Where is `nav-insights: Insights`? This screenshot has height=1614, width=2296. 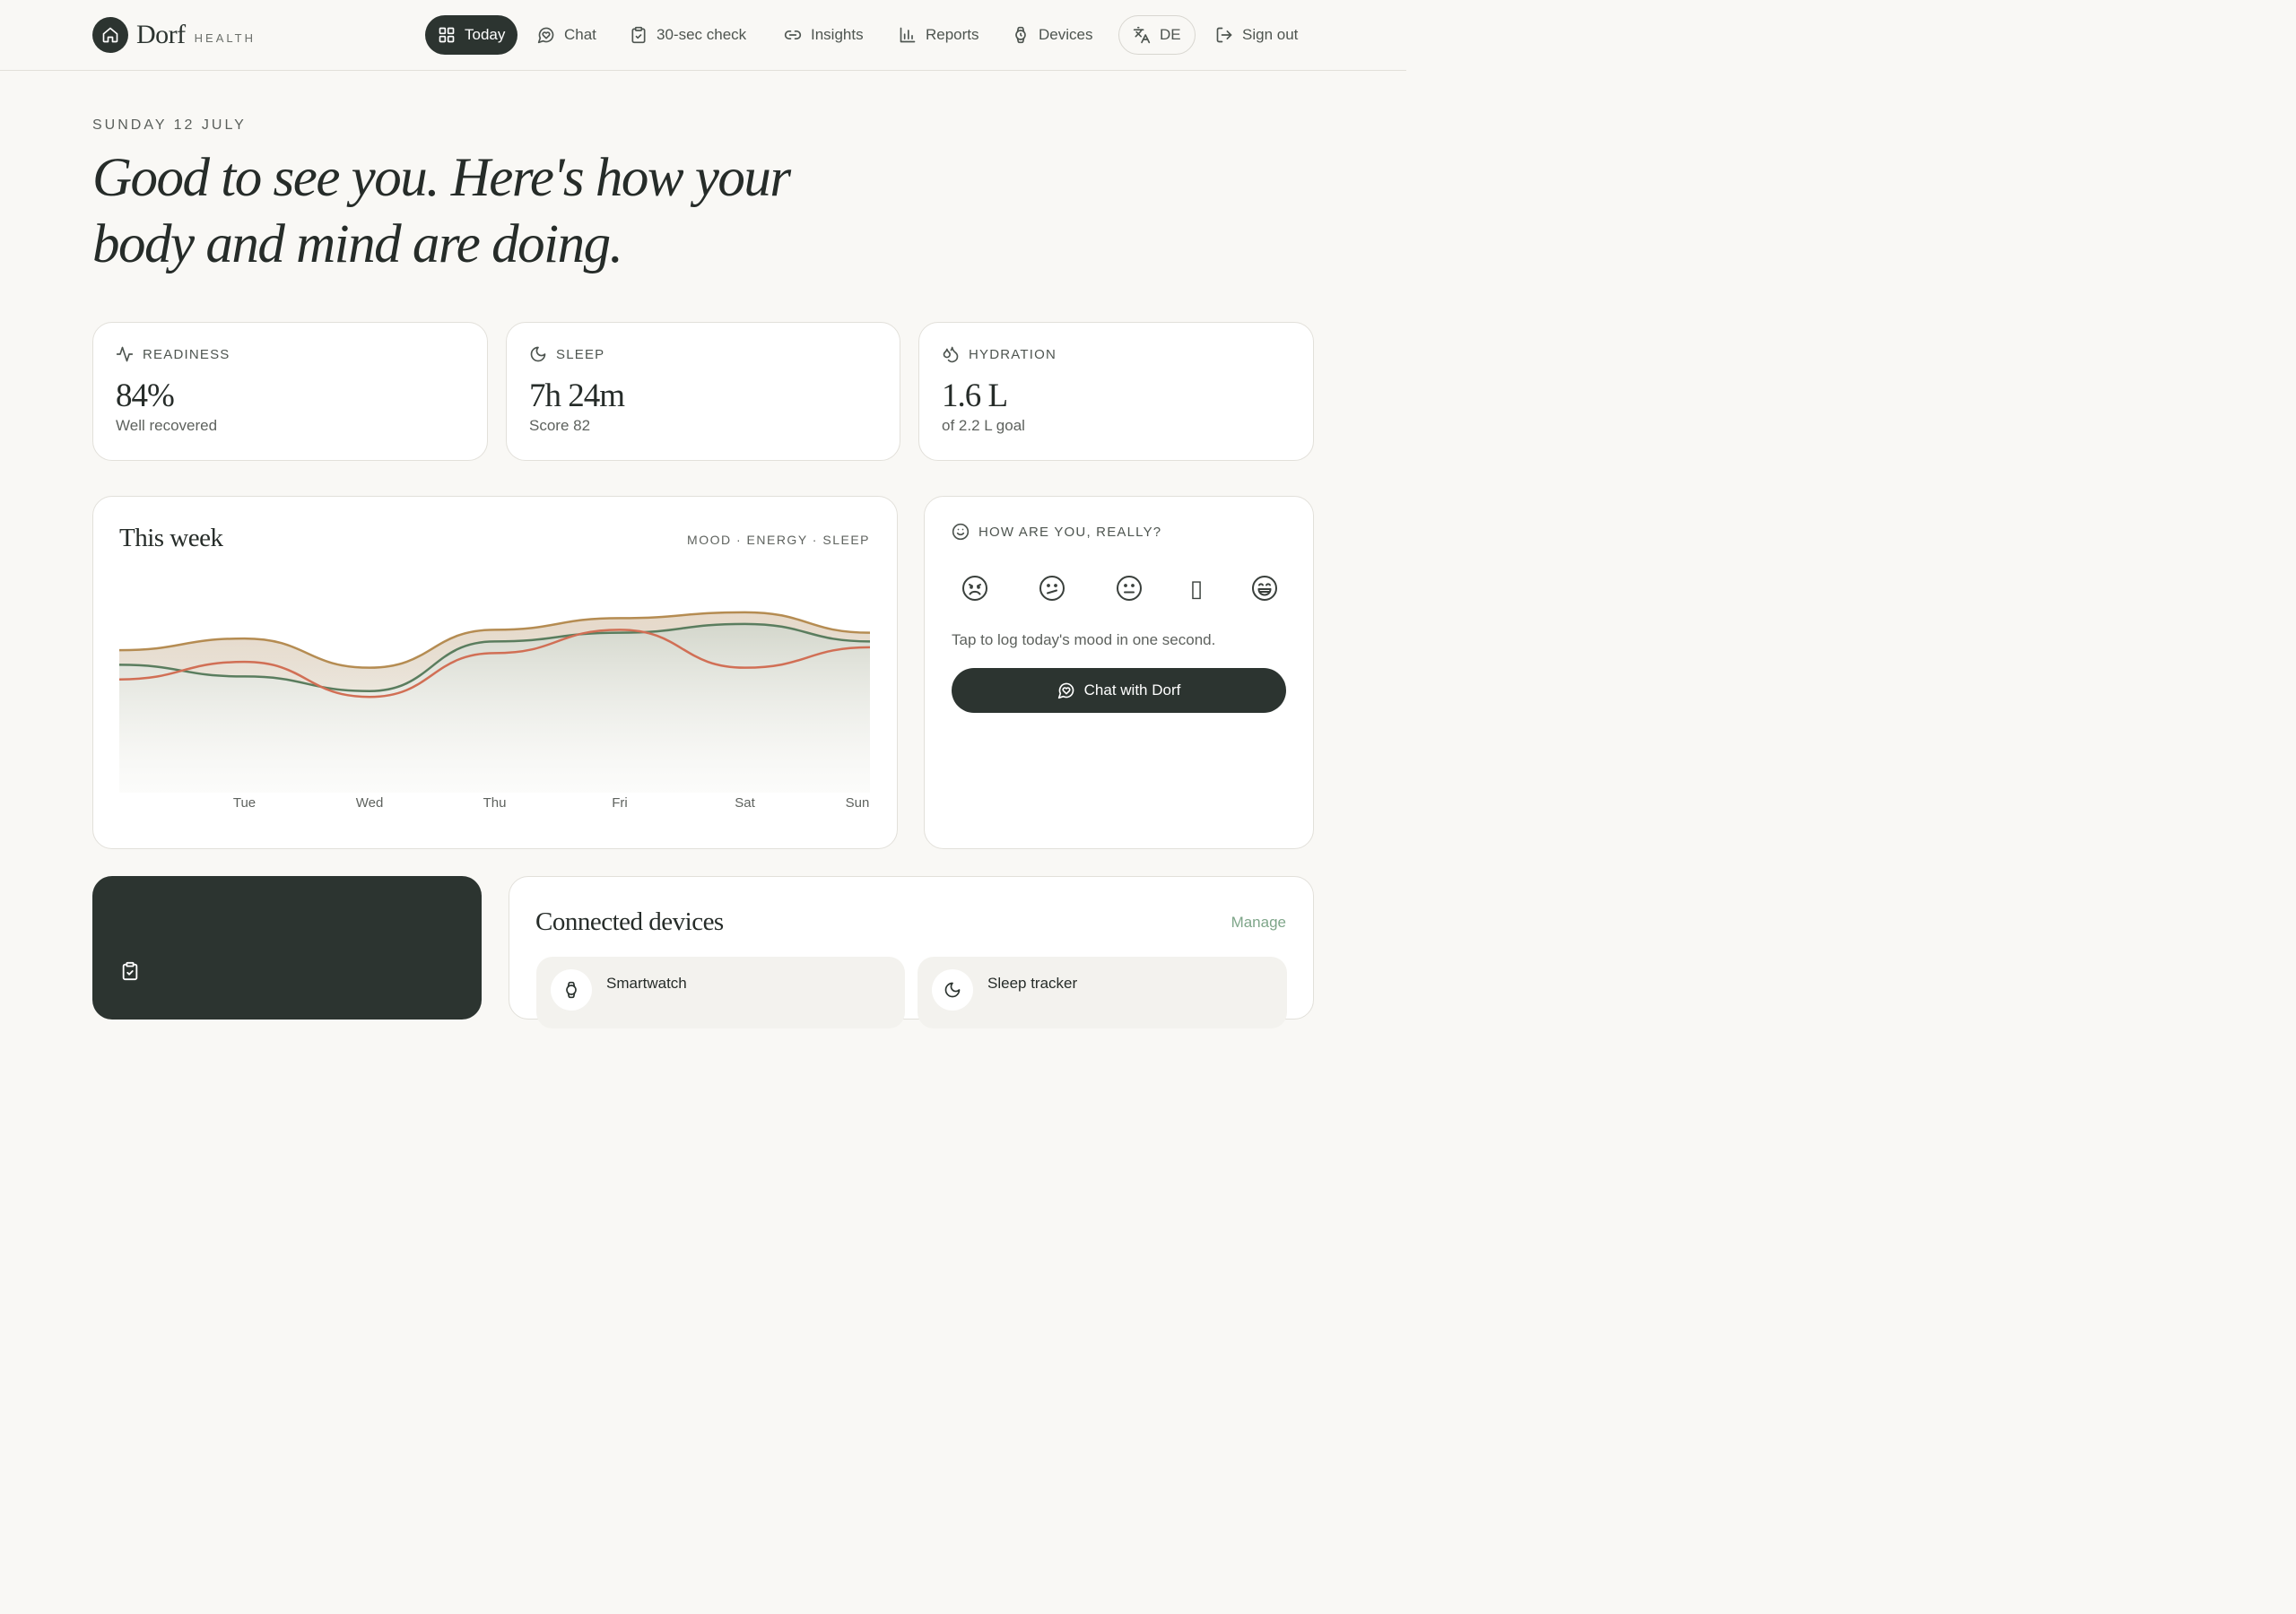
nav-insights: Insights is located at coordinates (824, 35).